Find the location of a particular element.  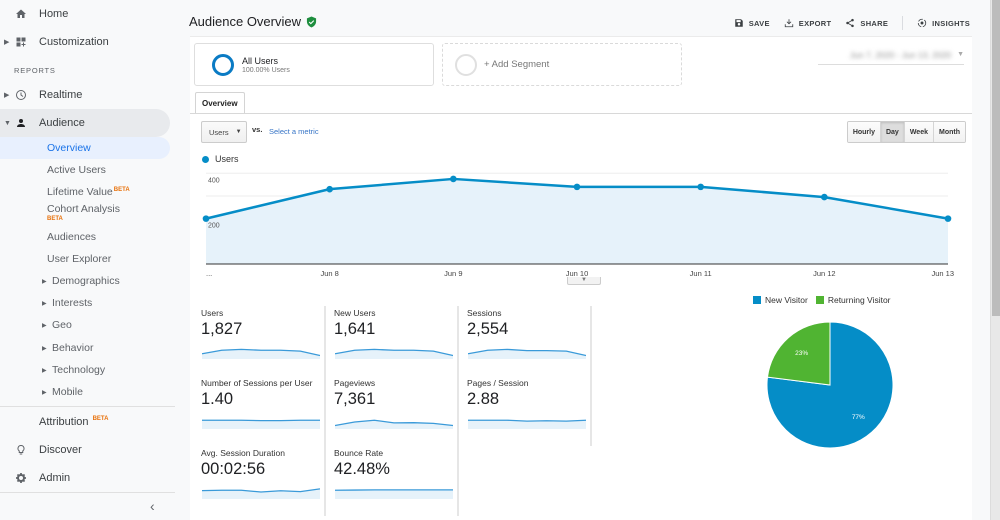

metric-value: 00:02:56 is located at coordinates (233, 469).